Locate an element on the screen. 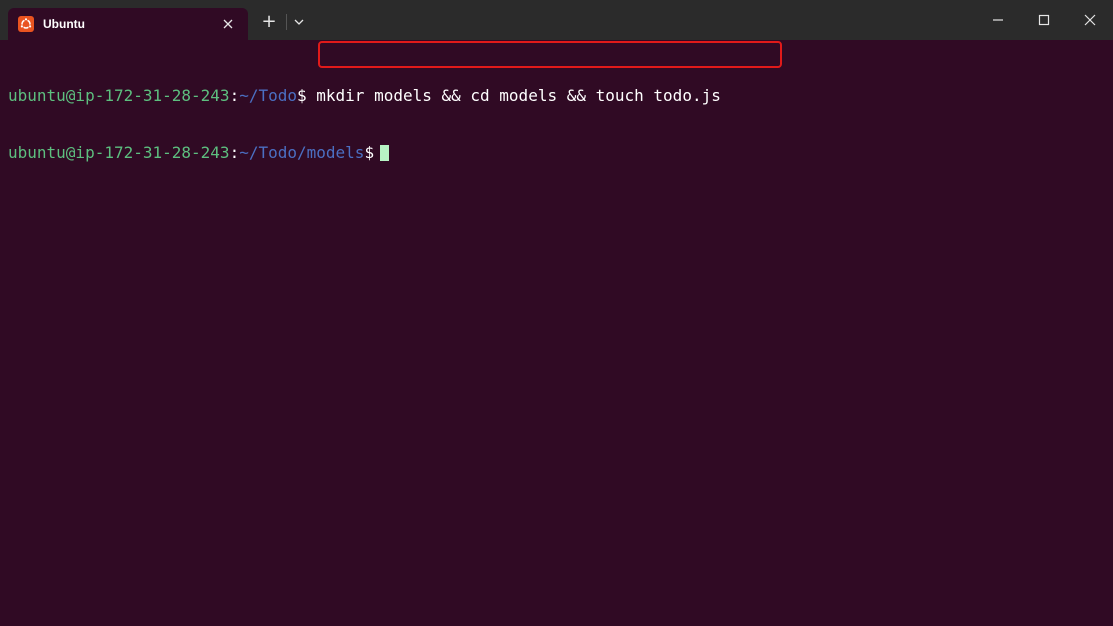 Image resolution: width=1113 pixels, height=626 pixels. minimize-icon is located at coordinates (998, 20).